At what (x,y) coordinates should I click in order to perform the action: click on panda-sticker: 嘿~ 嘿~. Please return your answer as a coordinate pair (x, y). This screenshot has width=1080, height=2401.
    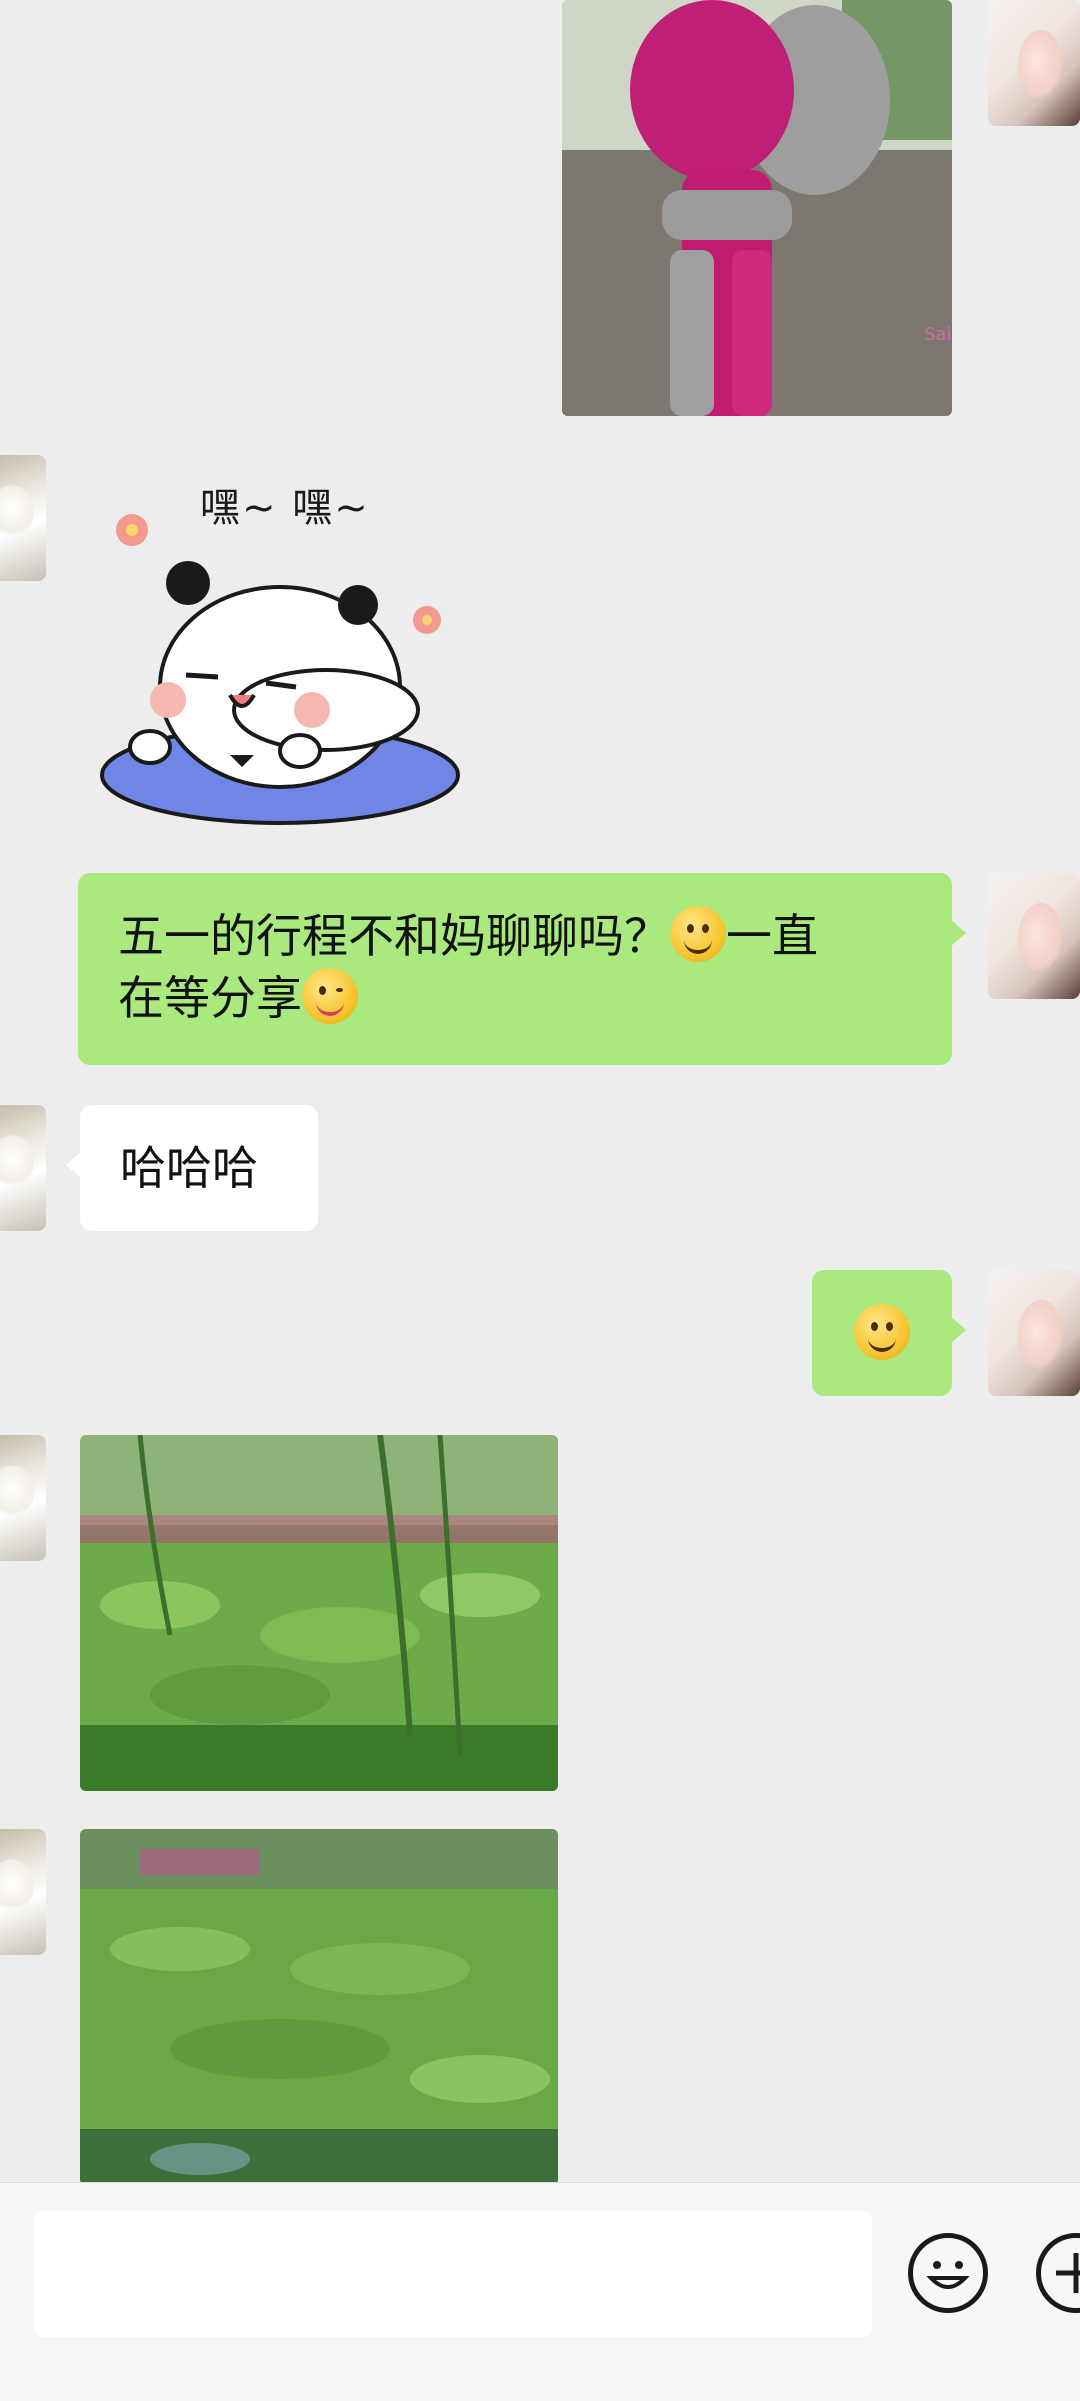
    Looking at the image, I should click on (280, 645).